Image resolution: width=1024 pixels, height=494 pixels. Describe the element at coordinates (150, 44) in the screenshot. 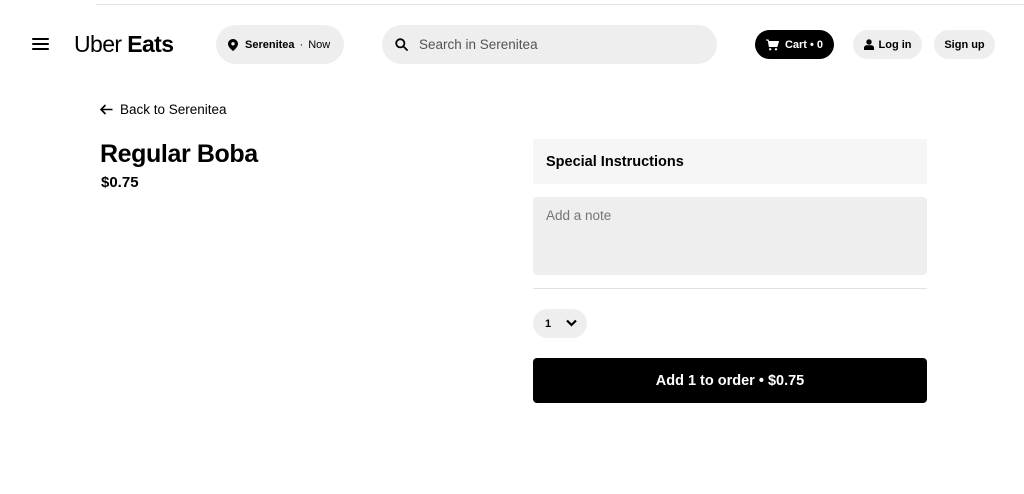

I see `logo-eats: Eats` at that location.